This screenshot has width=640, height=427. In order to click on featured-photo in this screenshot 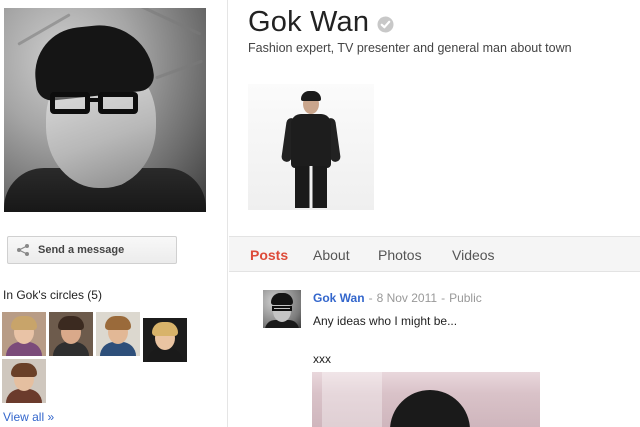, I will do `click(311, 147)`.